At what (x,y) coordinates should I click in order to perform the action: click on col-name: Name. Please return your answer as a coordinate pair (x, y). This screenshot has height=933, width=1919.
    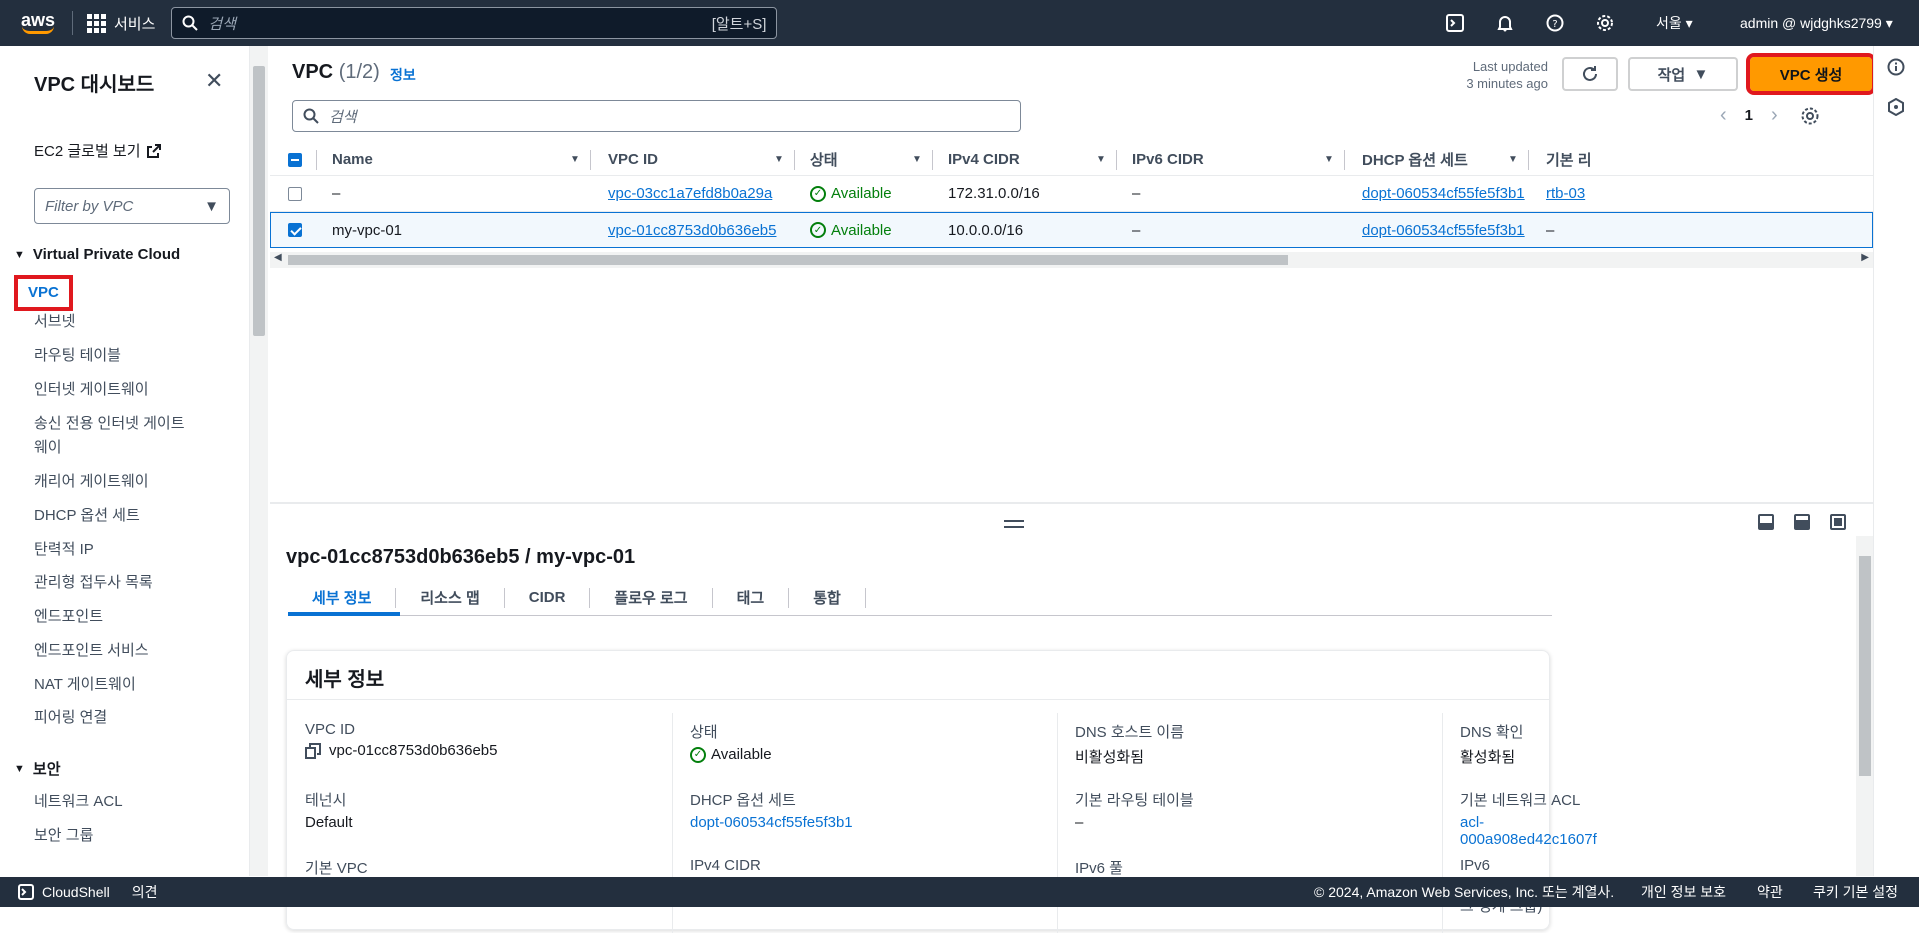
    Looking at the image, I should click on (352, 159).